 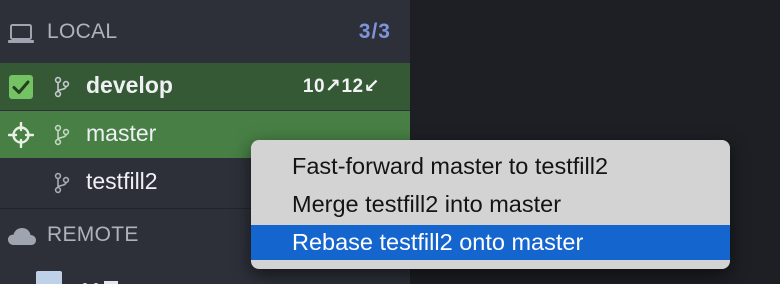 I want to click on branch-name: develop, so click(x=129, y=85).